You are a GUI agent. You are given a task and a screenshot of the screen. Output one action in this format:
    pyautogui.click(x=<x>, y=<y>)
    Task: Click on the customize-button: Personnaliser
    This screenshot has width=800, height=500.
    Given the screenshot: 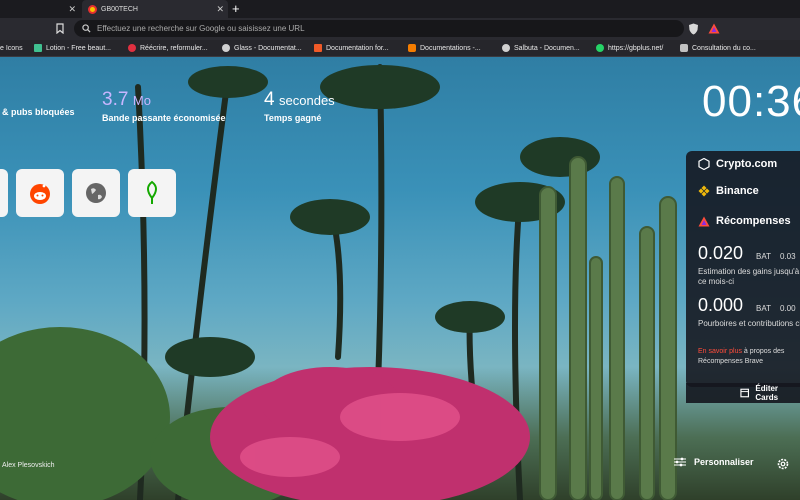 What is the action you would take?
    pyautogui.click(x=714, y=462)
    